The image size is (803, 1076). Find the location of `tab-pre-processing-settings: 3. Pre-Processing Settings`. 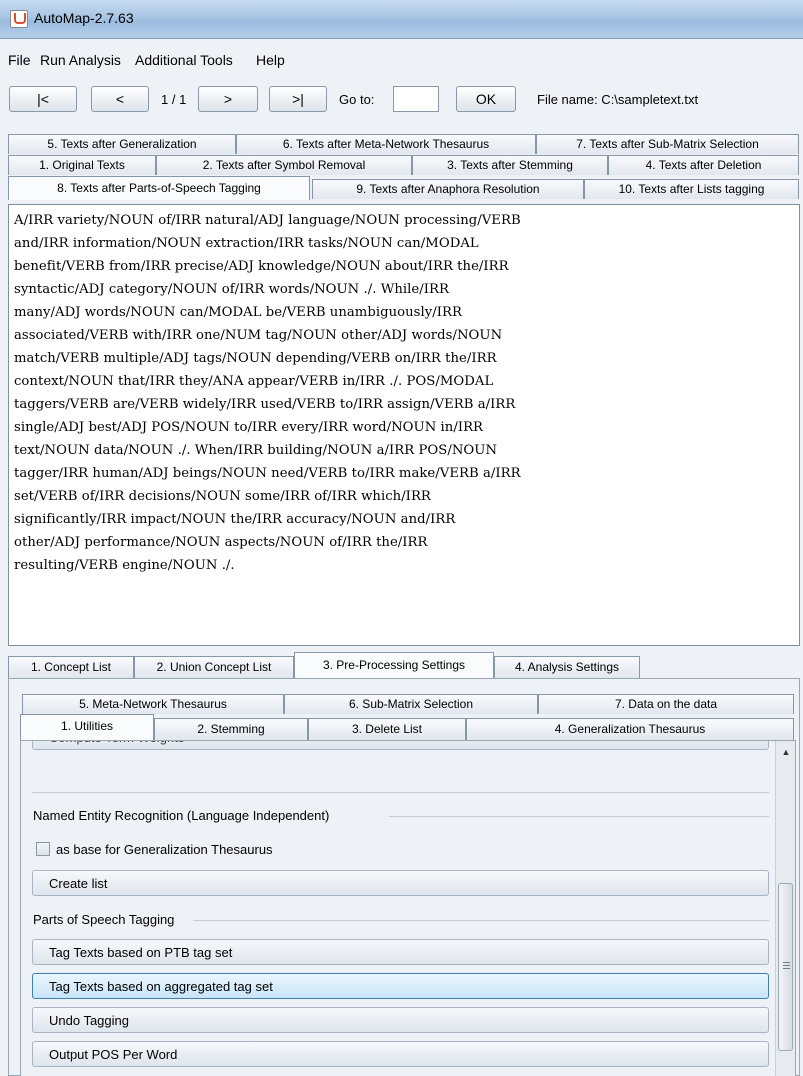

tab-pre-processing-settings: 3. Pre-Processing Settings is located at coordinates (394, 665).